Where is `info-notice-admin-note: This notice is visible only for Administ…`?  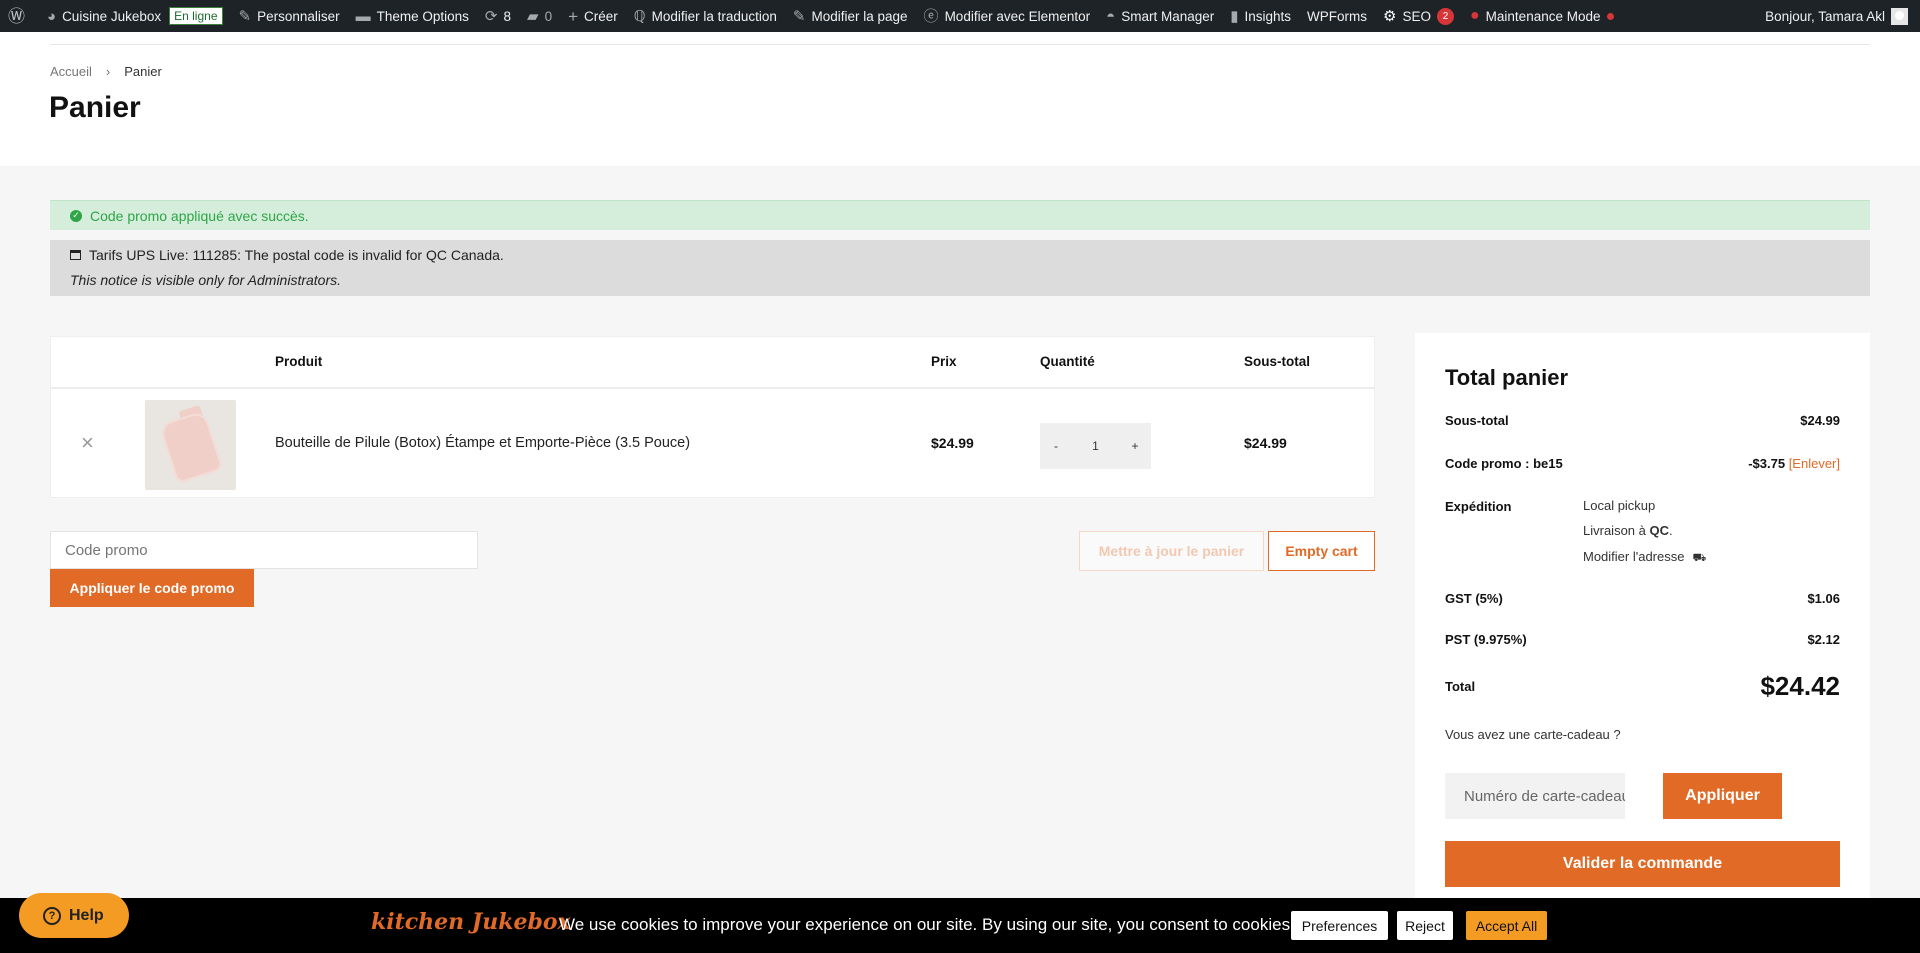 info-notice-admin-note: This notice is visible only for Administ… is located at coordinates (206, 280).